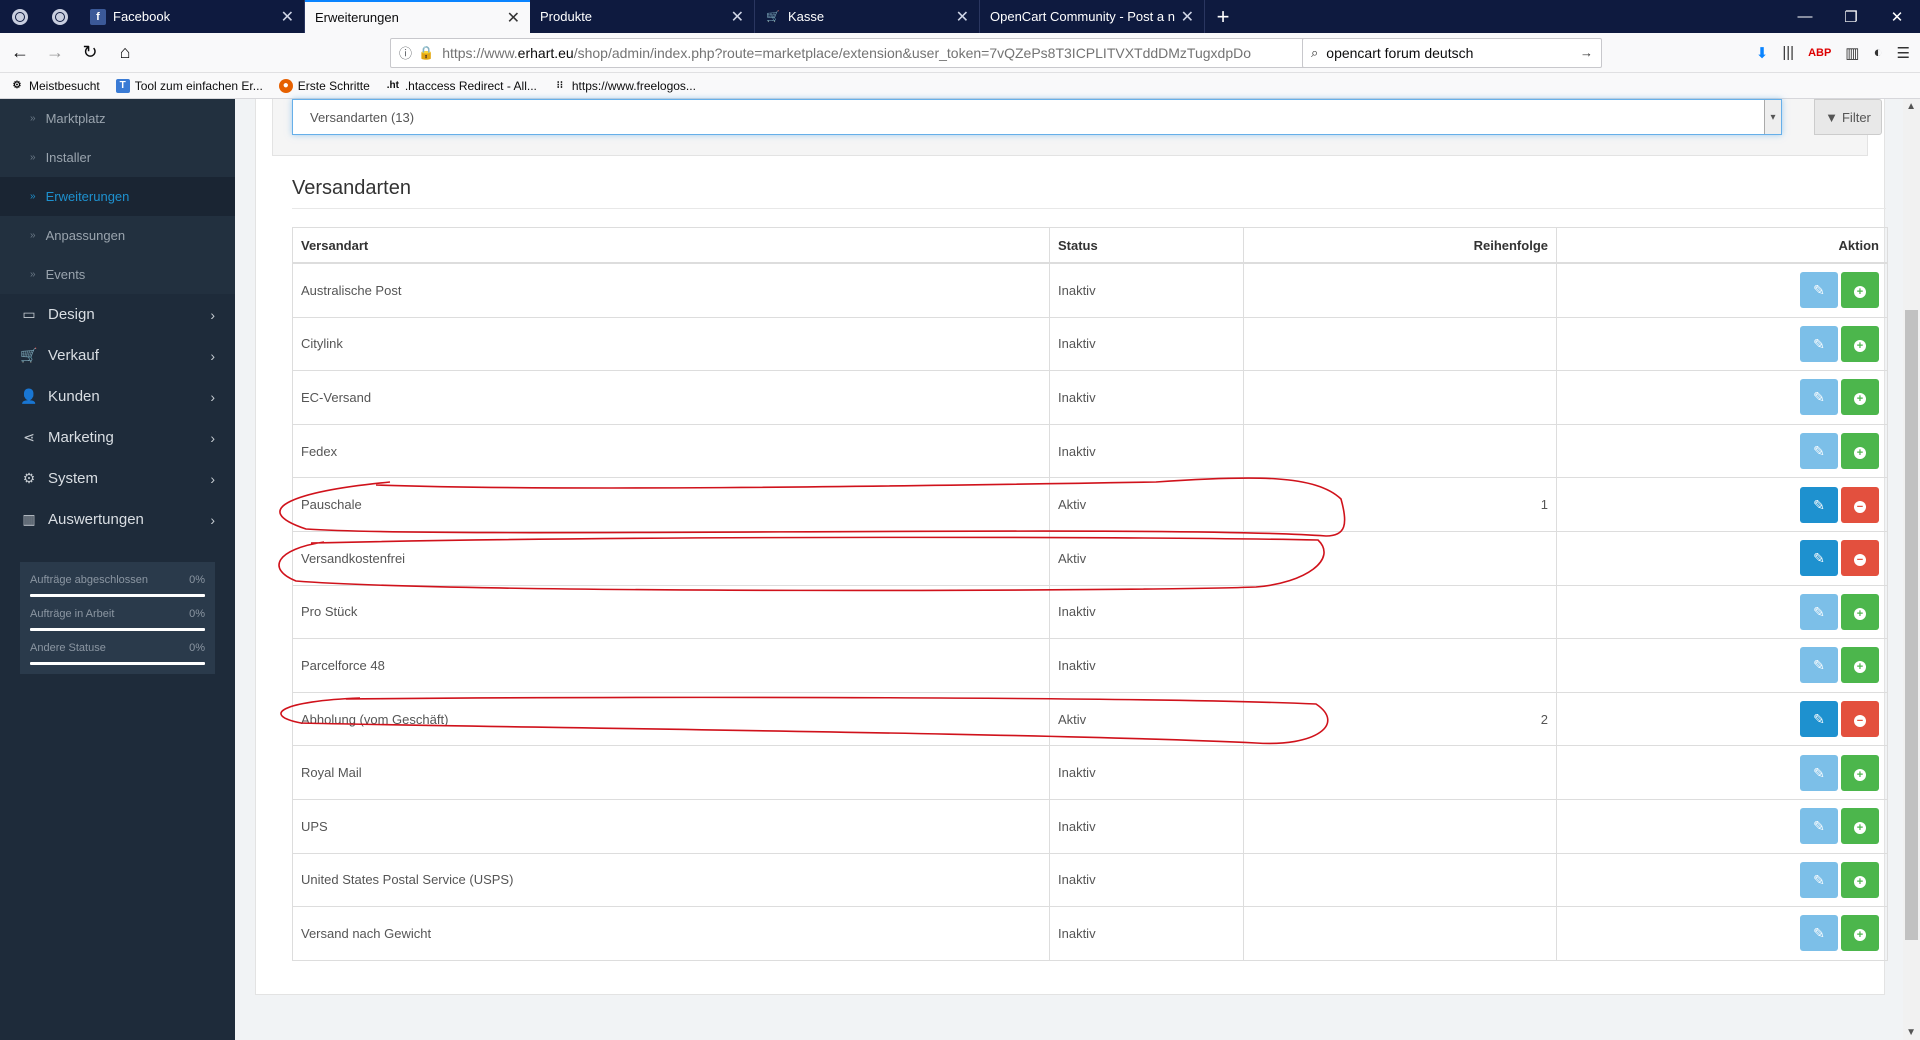  I want to click on search-bar: ⌕ opencart forum deutsch →, so click(1452, 52).